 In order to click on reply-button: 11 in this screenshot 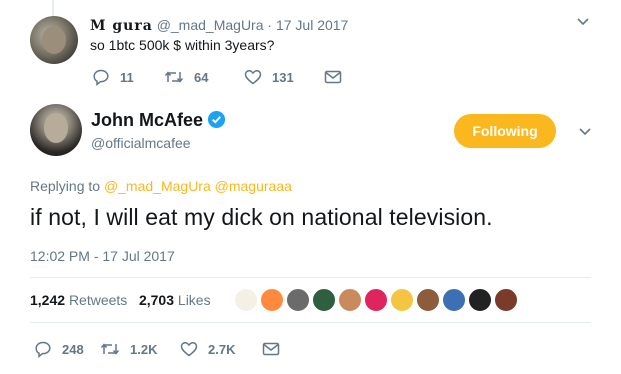, I will do `click(128, 77)`.